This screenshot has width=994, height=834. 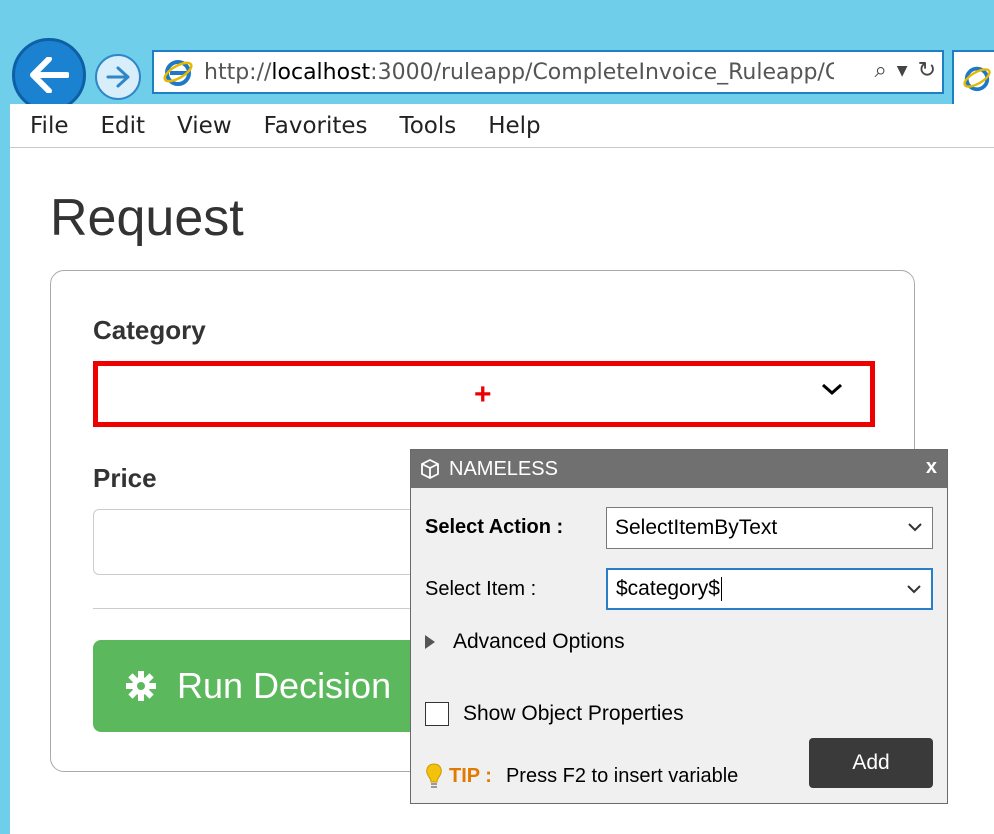 I want to click on tip-label: TIP :, so click(x=470, y=775).